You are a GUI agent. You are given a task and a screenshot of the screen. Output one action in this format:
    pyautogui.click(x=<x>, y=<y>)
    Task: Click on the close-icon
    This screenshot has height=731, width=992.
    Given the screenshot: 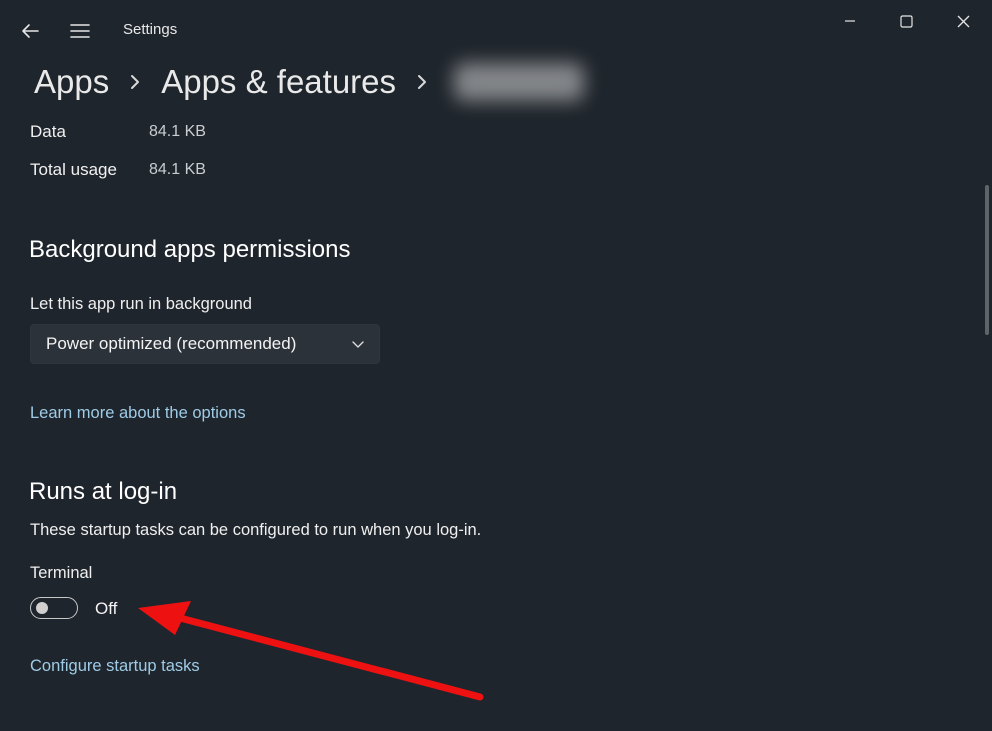 What is the action you would take?
    pyautogui.click(x=963, y=21)
    